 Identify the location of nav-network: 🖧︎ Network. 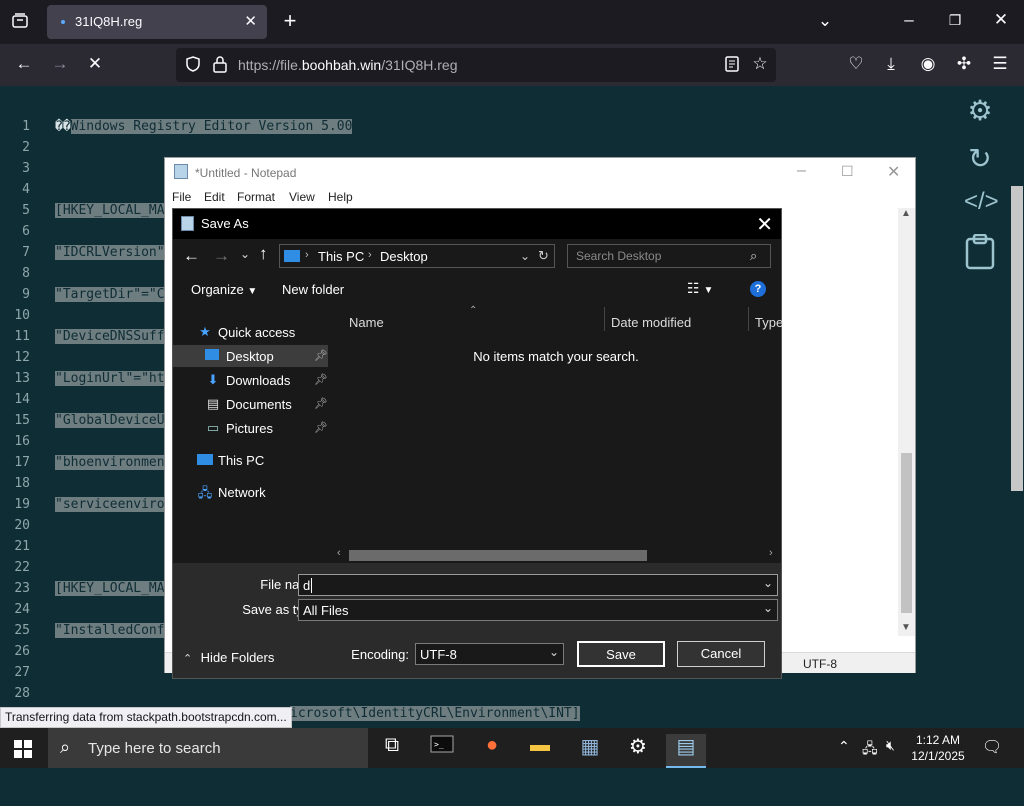
(250, 492).